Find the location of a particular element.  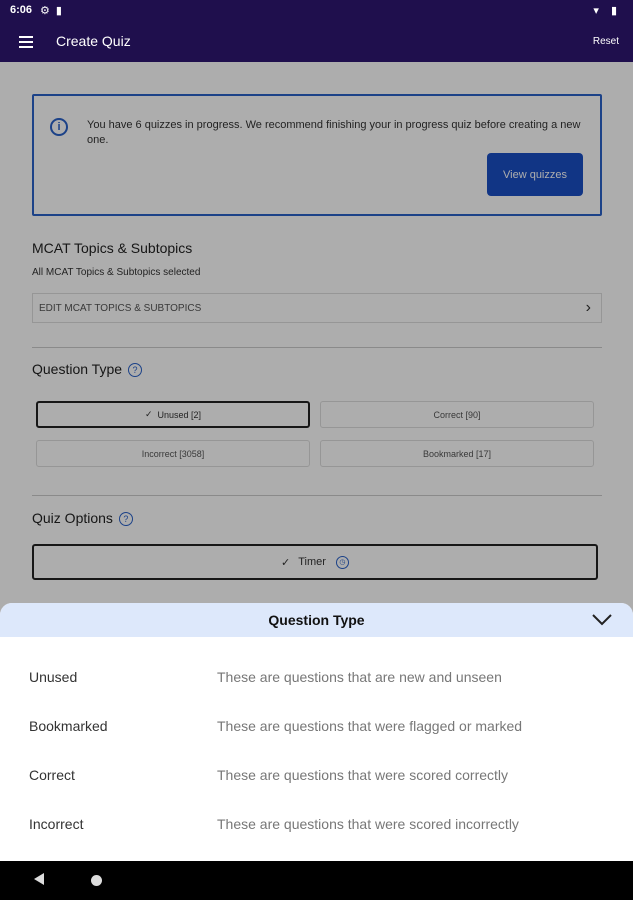

sheet-header: Question Type is located at coordinates (316, 620).